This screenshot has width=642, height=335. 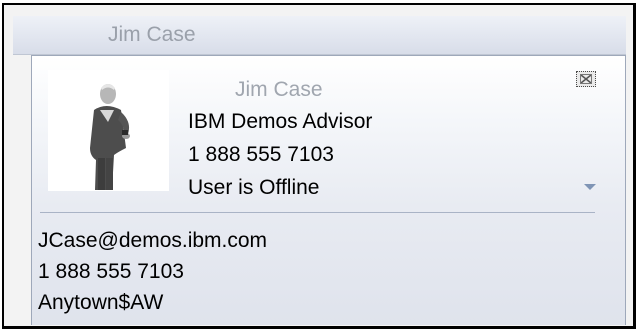 I want to click on contact-name: Jim Case, so click(x=279, y=89).